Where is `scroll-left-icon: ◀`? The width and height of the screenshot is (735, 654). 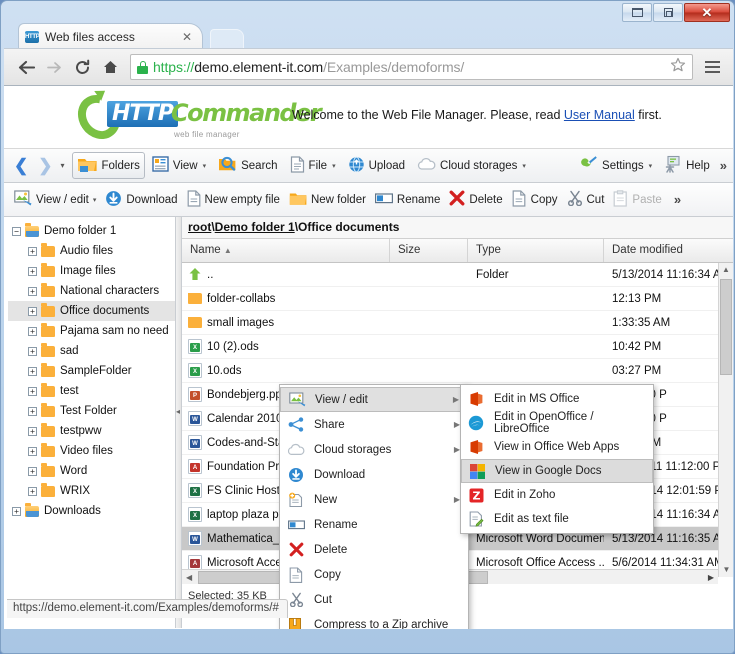
scroll-left-icon: ◀ is located at coordinates (187, 577).